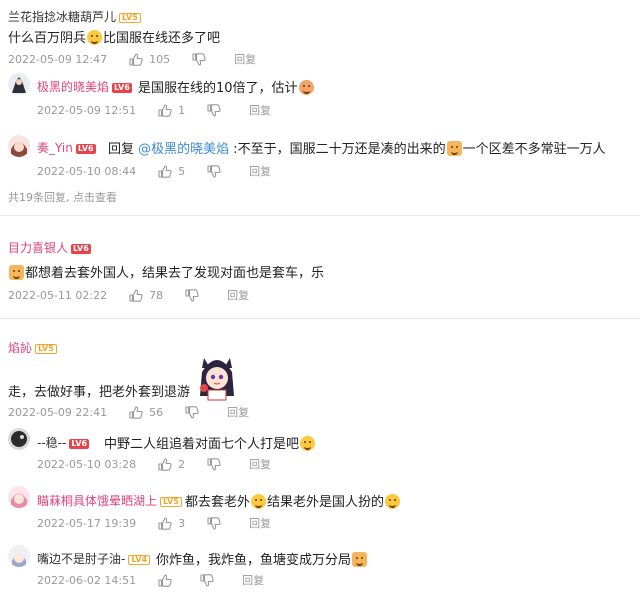 The height and width of the screenshot is (592, 640). Describe the element at coordinates (182, 171) in the screenshot. I see `like-count: 5` at that location.